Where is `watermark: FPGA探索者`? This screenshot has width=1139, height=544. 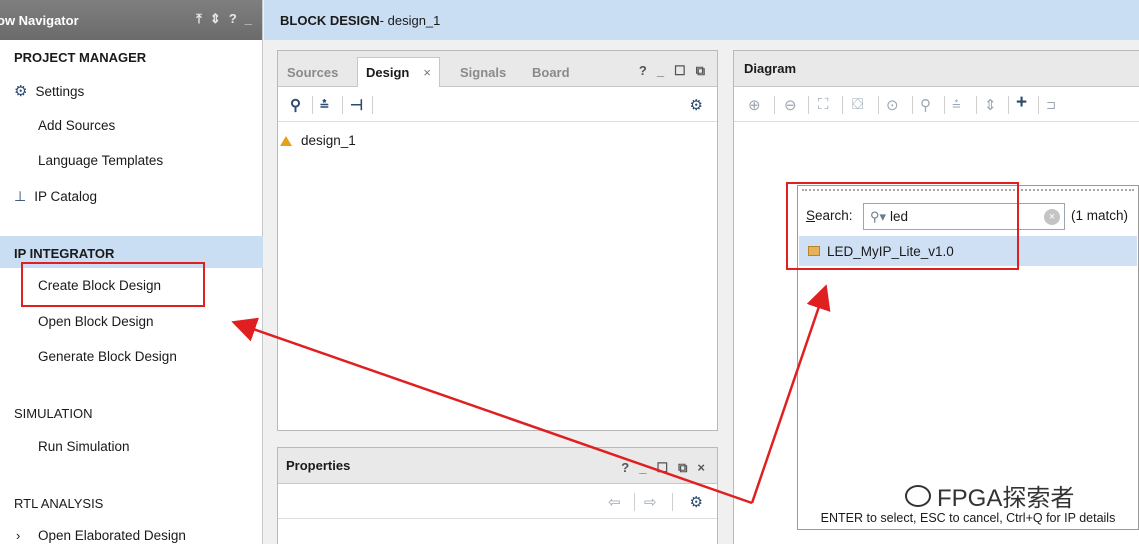 watermark: FPGA探索者 is located at coordinates (989, 495).